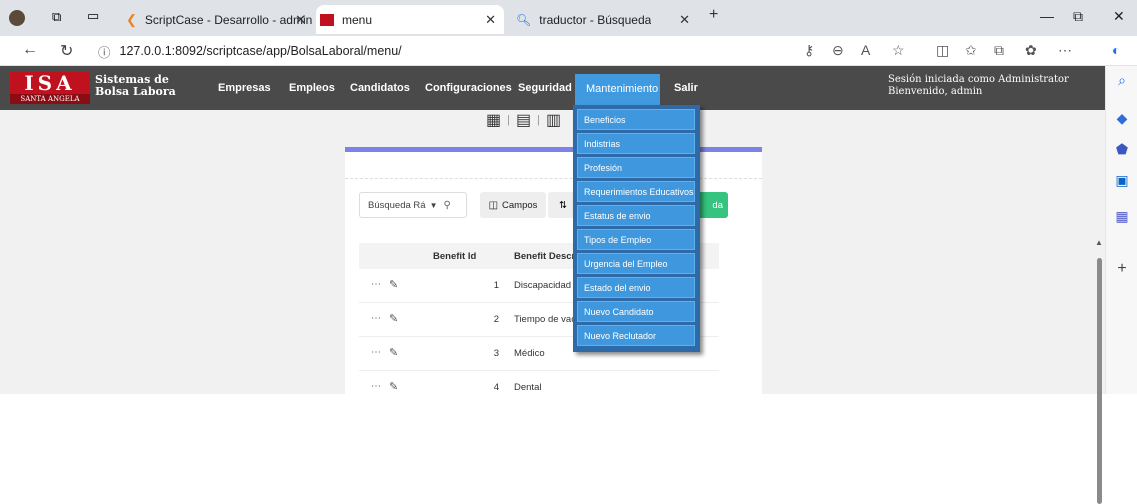 This screenshot has width=1137, height=504. What do you see at coordinates (135, 85) in the screenshot?
I see `app-title: Sistemas de Bolsa Labora` at bounding box center [135, 85].